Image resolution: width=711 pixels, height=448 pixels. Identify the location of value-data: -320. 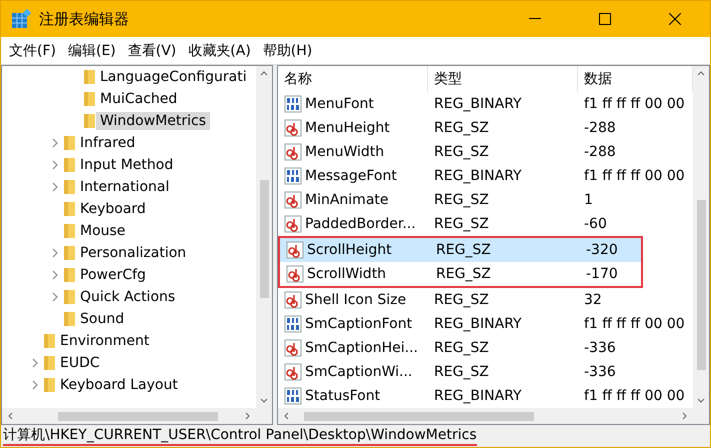
(602, 250).